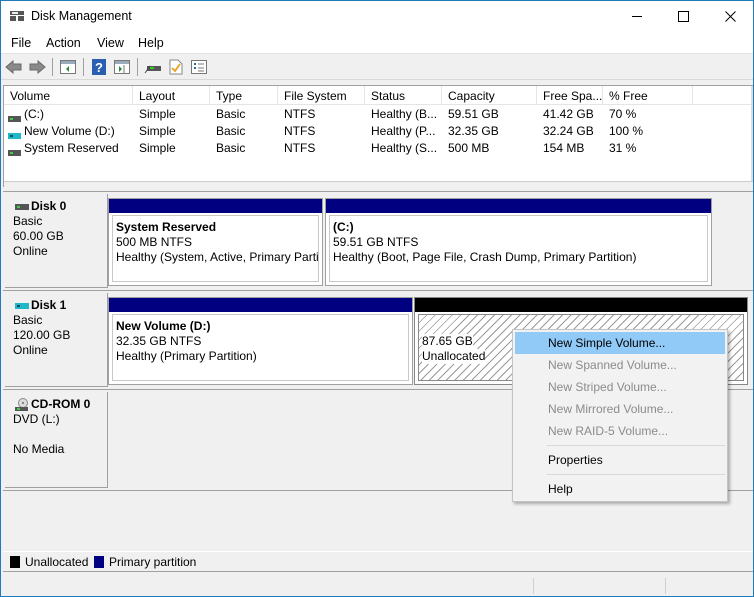 Image resolution: width=754 pixels, height=597 pixels. I want to click on partition-size: 32.35 GB NTFS, so click(159, 341).